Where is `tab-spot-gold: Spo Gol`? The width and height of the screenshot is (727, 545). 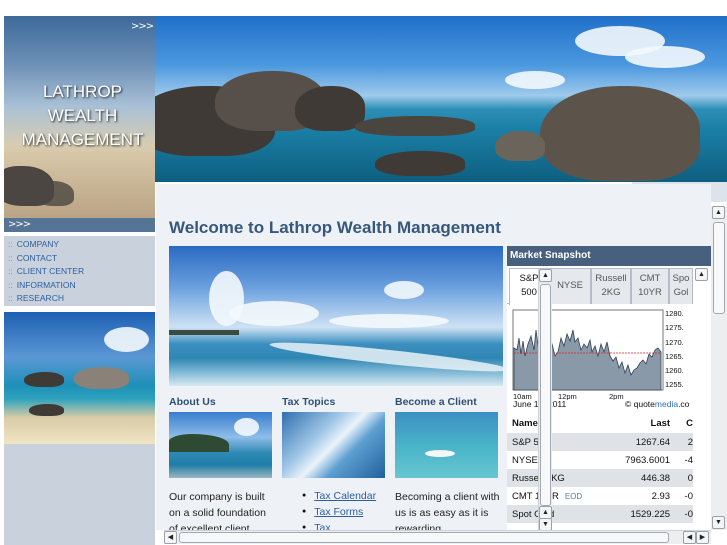
tab-spot-gold: Spo Gol is located at coordinates (681, 286).